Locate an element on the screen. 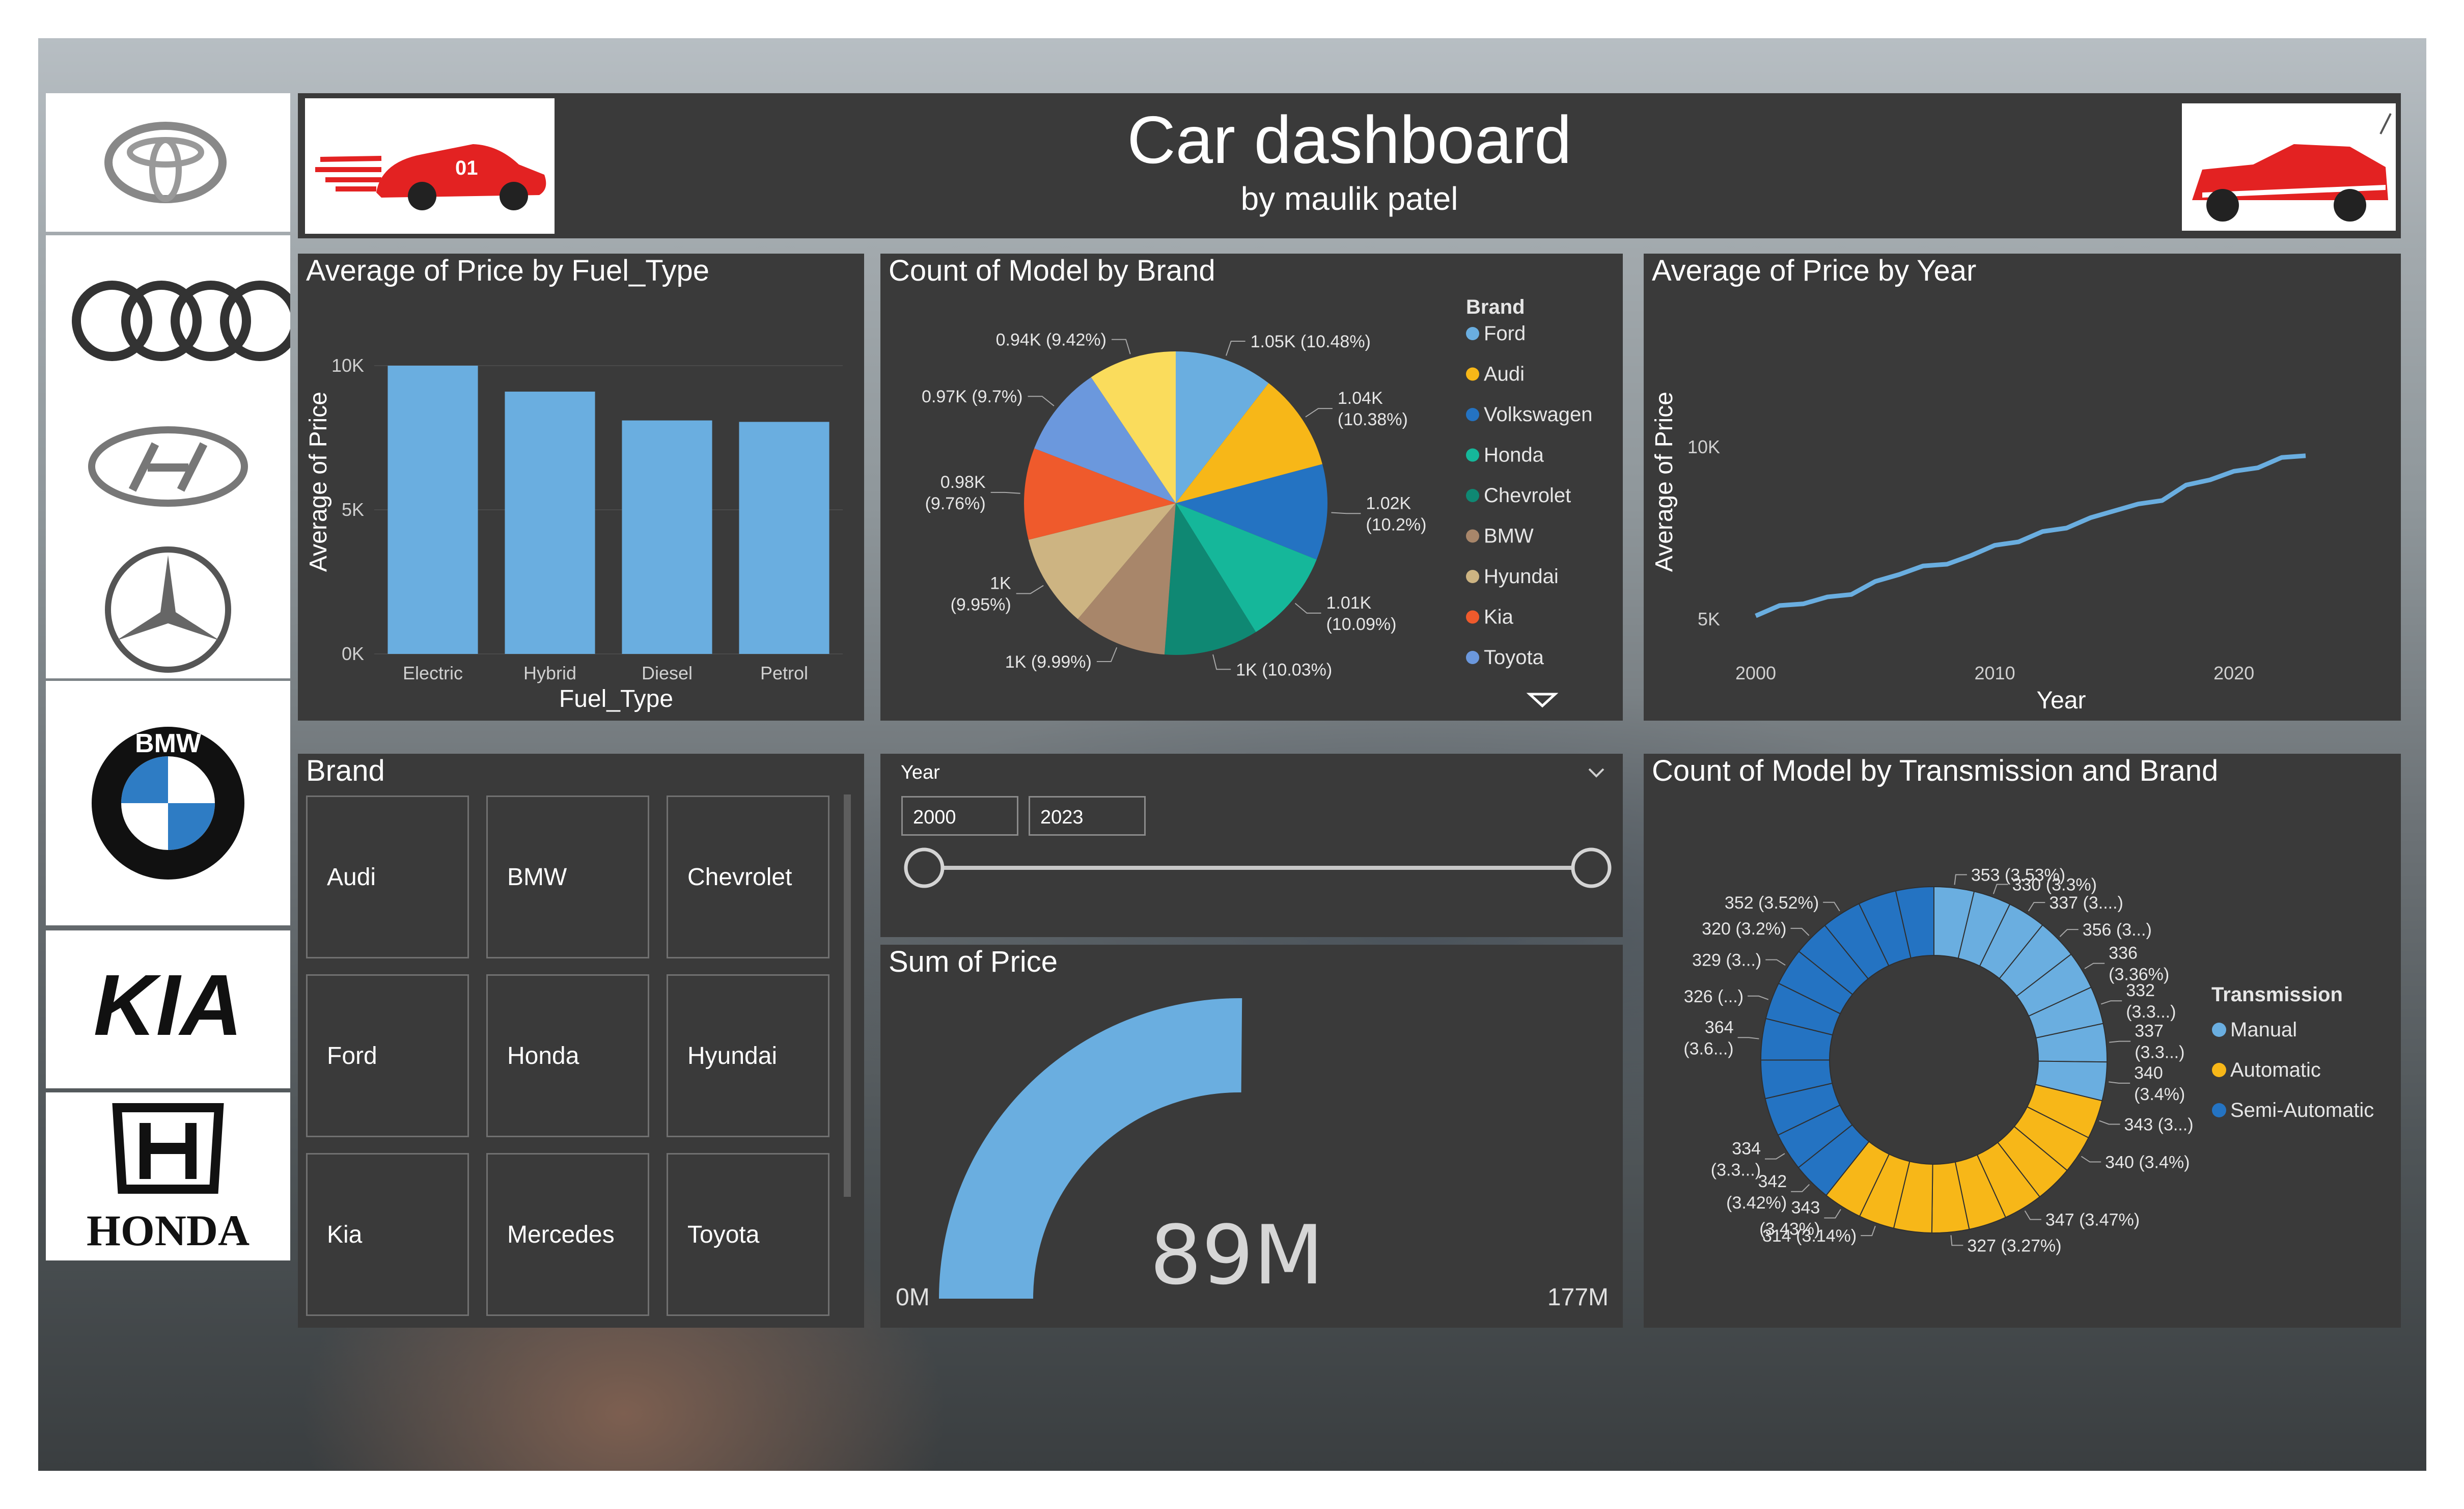  legend-item: Ford is located at coordinates (1505, 334).